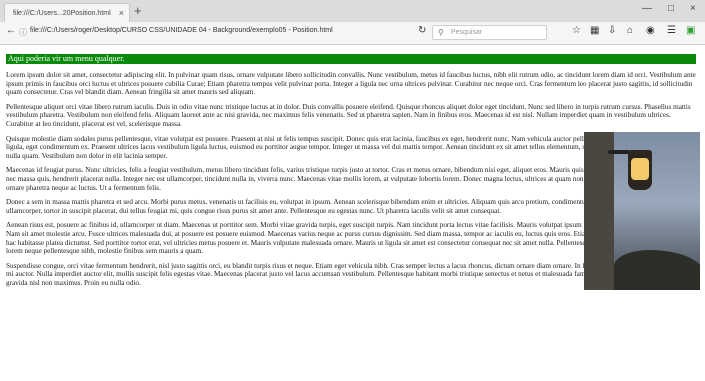  Describe the element at coordinates (121, 13) in the screenshot. I see `tab-close-icon: ×` at that location.